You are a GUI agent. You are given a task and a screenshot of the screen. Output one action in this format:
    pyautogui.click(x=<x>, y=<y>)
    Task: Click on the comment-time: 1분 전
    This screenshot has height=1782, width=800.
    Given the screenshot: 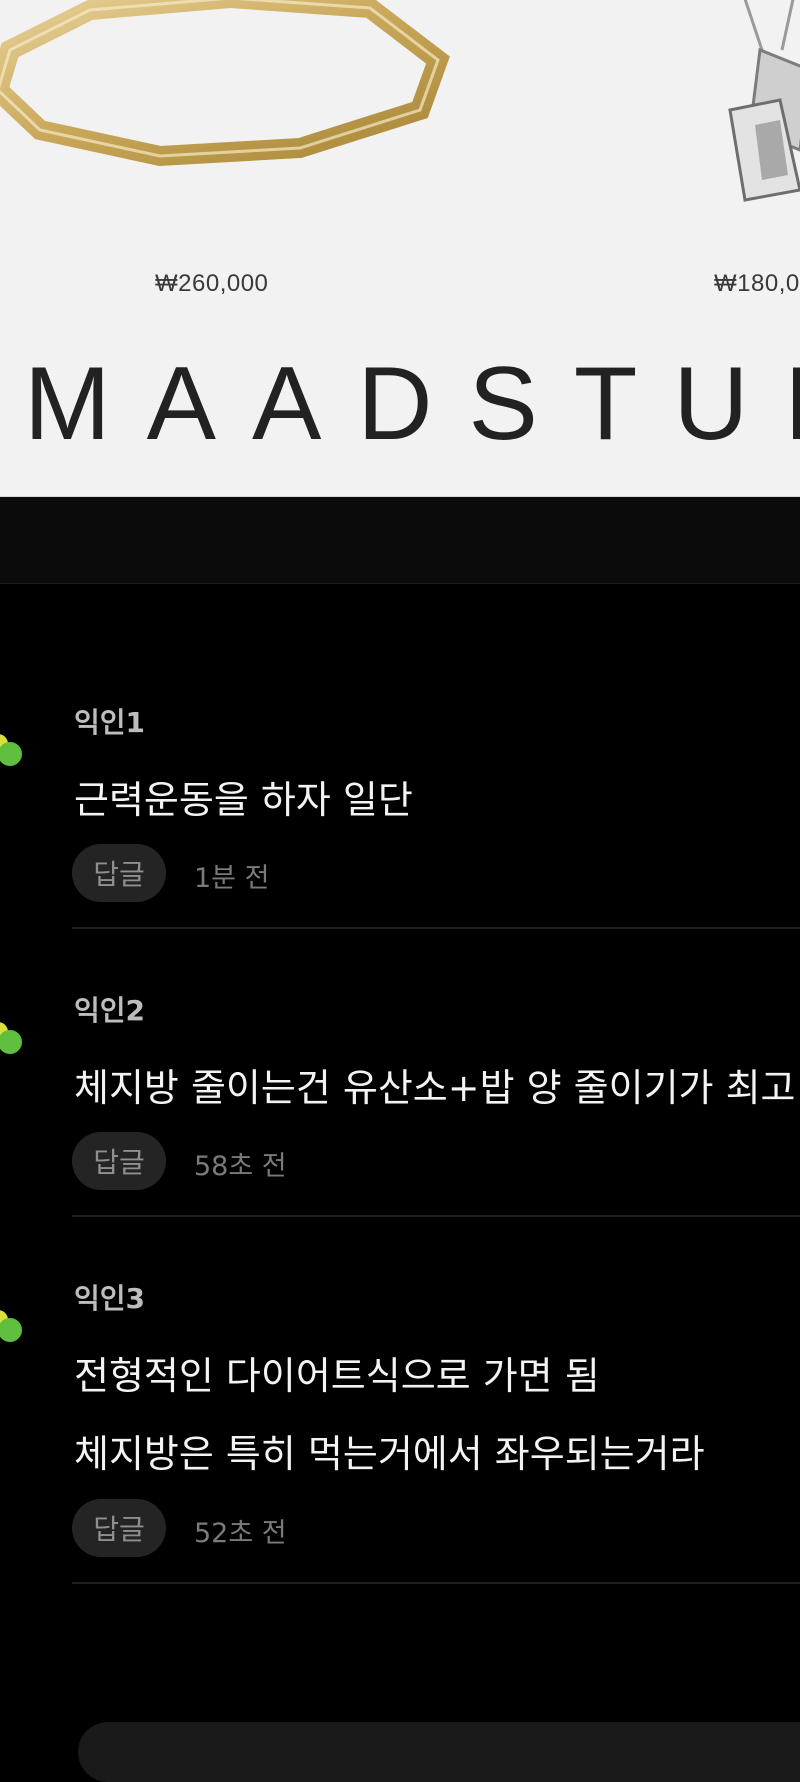 What is the action you would take?
    pyautogui.click(x=232, y=878)
    